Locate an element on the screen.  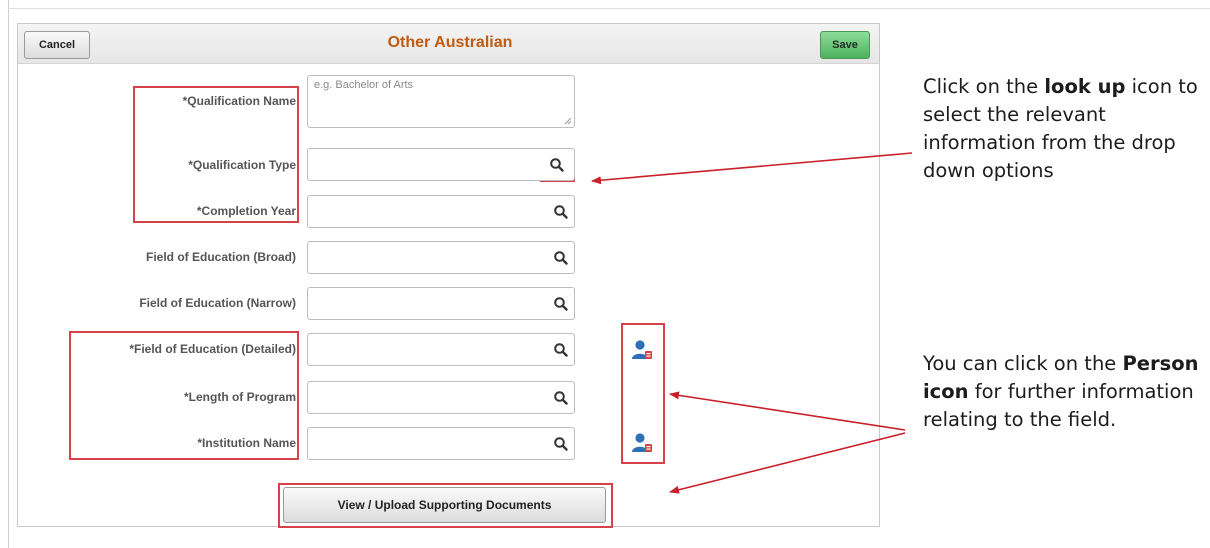
person-note-prefix: You can click on the is located at coordinates (1023, 363).